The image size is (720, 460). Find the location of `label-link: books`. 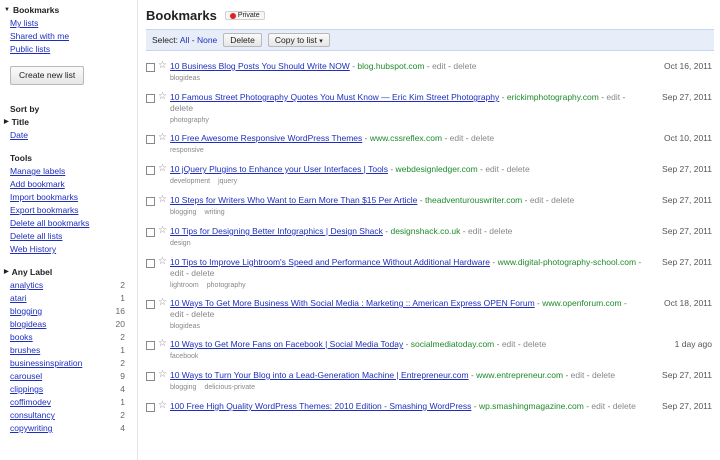

label-link: books is located at coordinates (21, 337).